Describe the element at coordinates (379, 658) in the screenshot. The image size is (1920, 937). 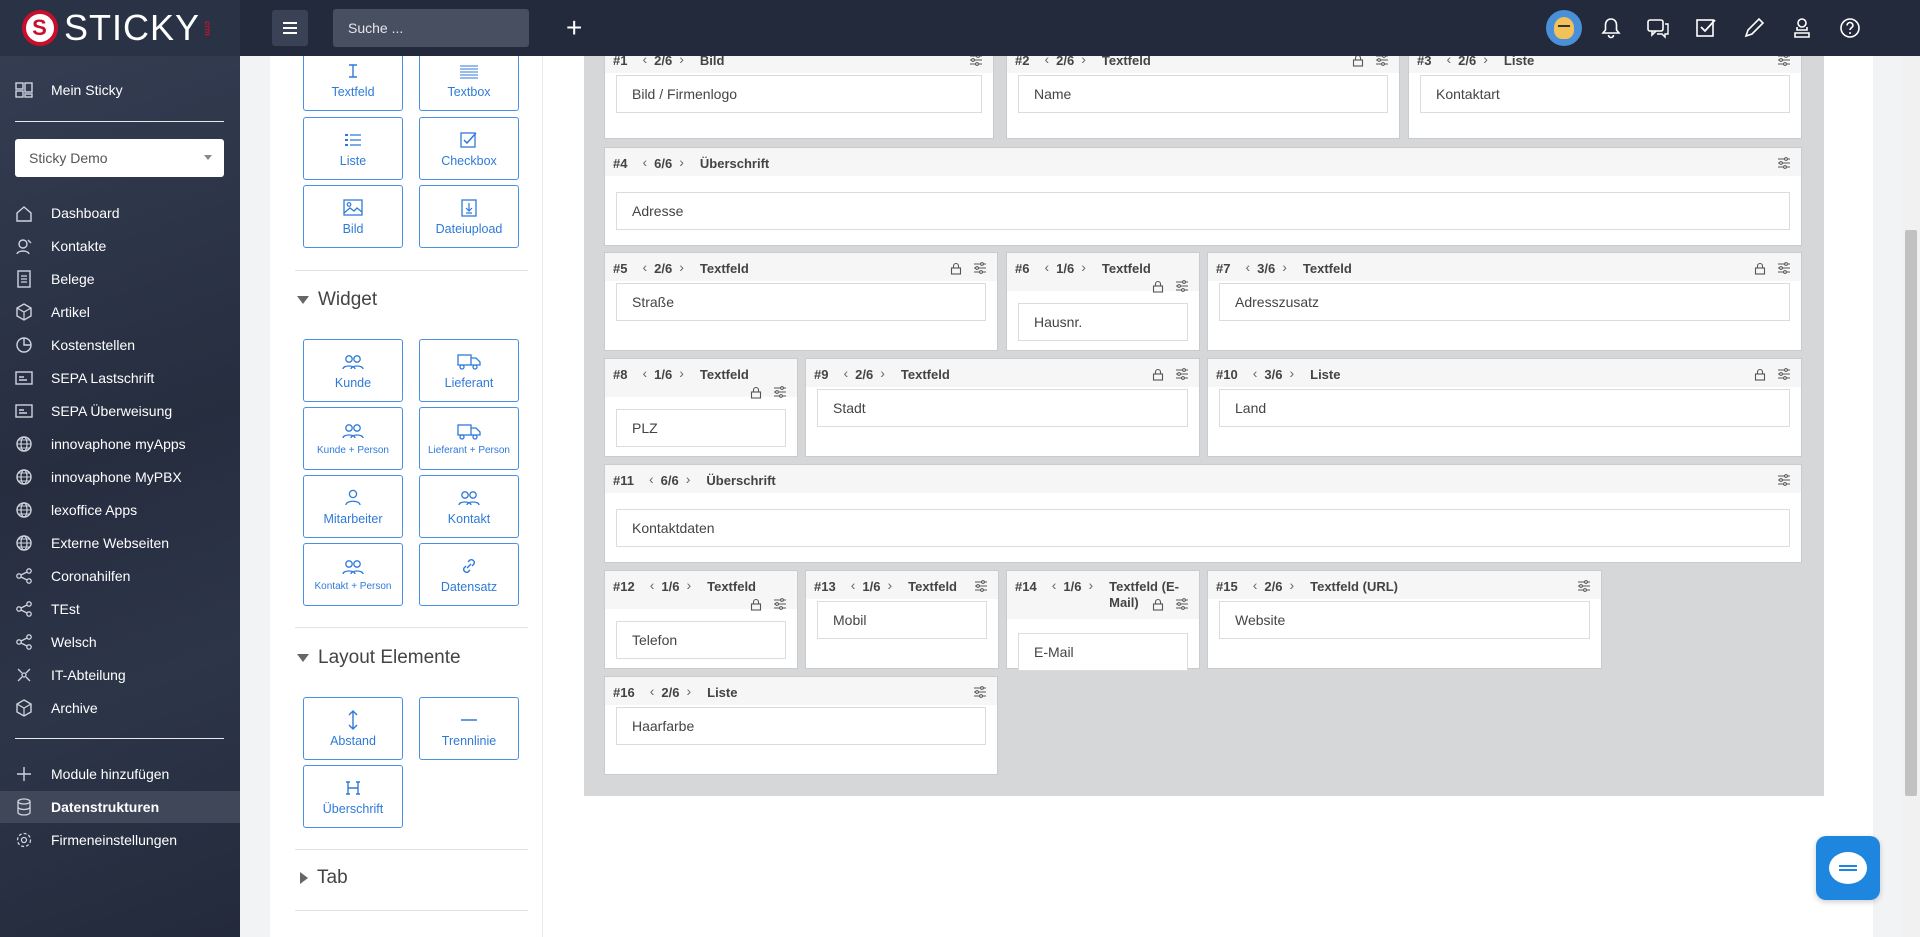
I see `layout-section-toggle: Layout Elemente` at that location.